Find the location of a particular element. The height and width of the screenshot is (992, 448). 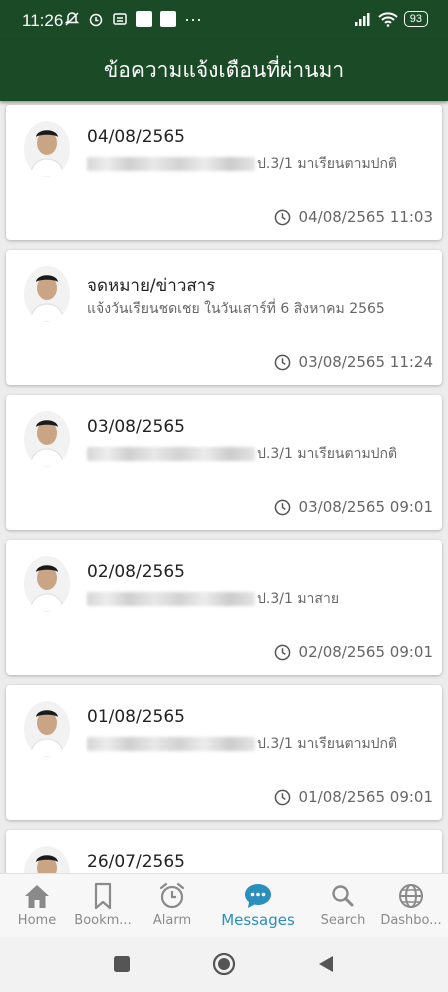

wifi-icon is located at coordinates (388, 19).